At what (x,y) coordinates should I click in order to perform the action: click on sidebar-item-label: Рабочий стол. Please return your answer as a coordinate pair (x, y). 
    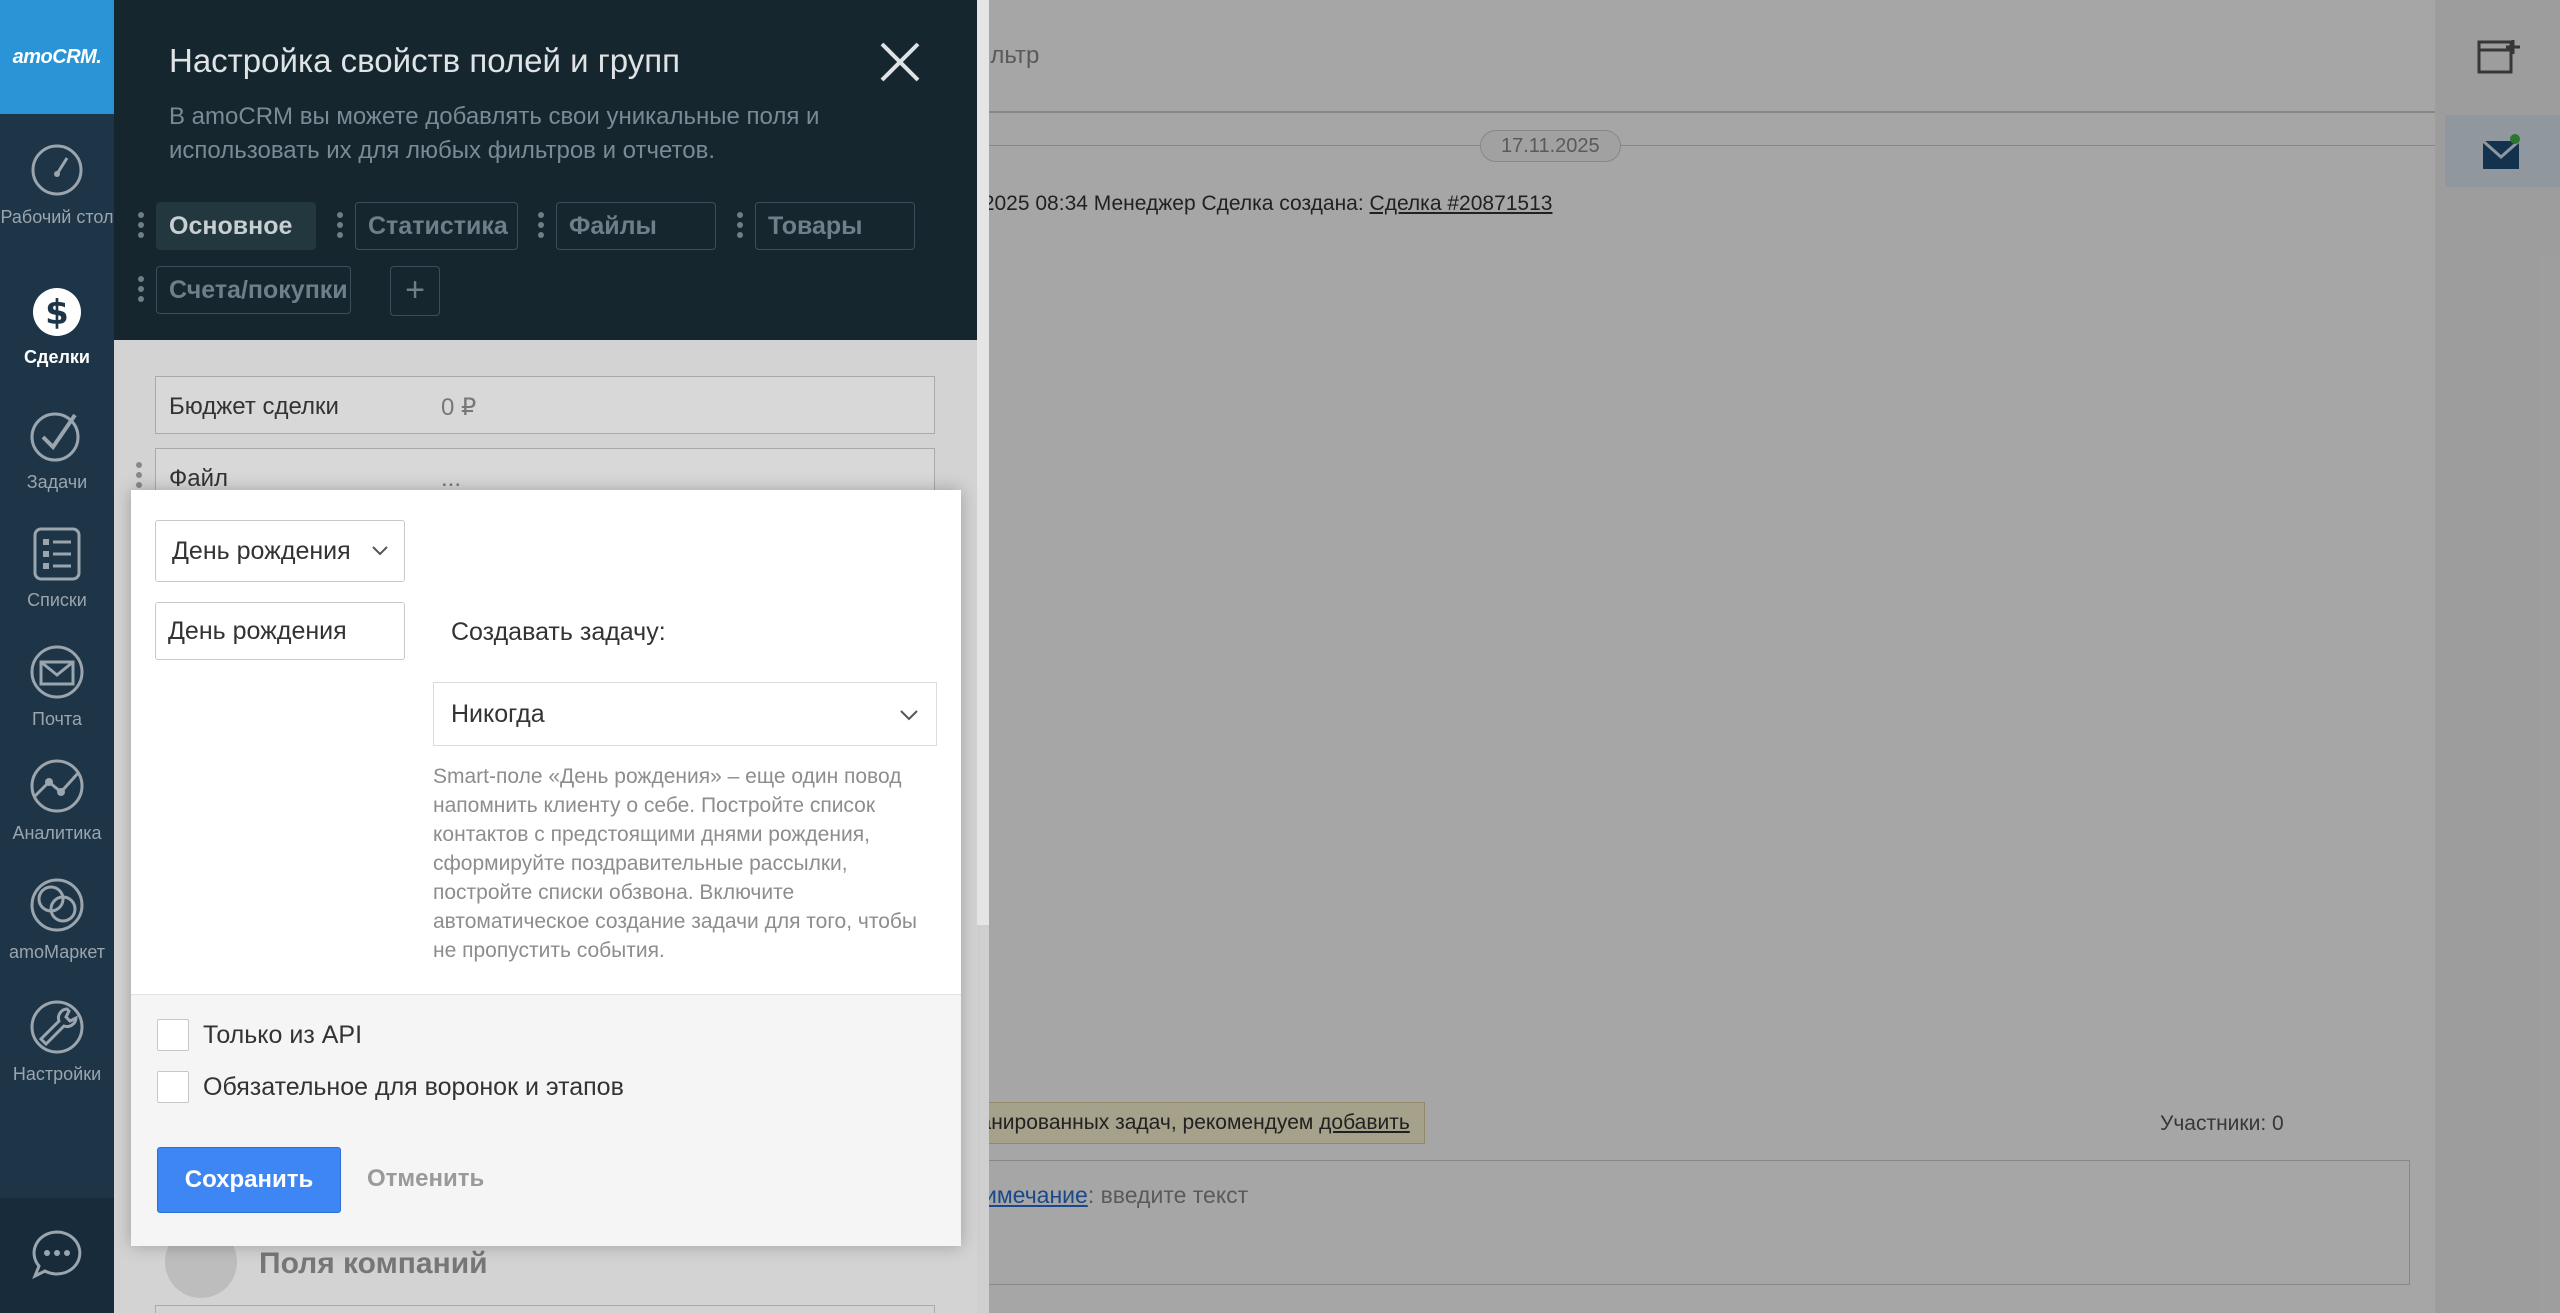
    Looking at the image, I should click on (57, 217).